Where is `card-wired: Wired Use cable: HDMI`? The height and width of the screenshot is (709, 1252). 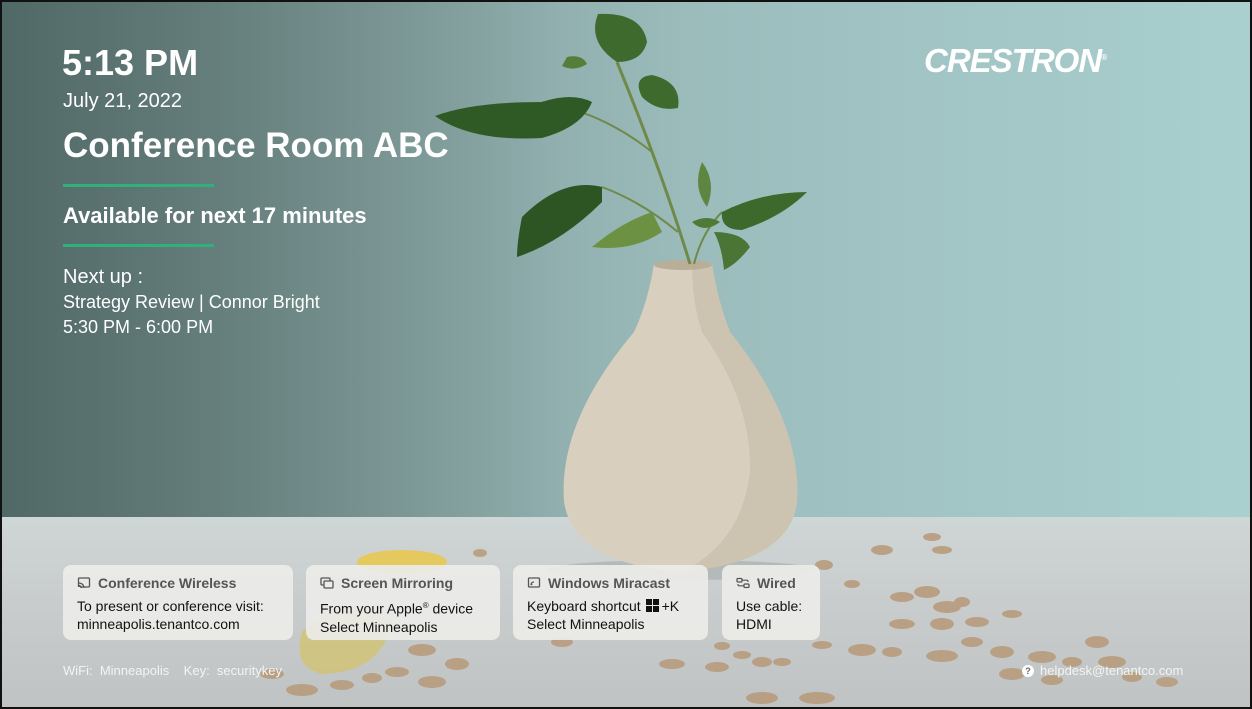 card-wired: Wired Use cable: HDMI is located at coordinates (771, 602).